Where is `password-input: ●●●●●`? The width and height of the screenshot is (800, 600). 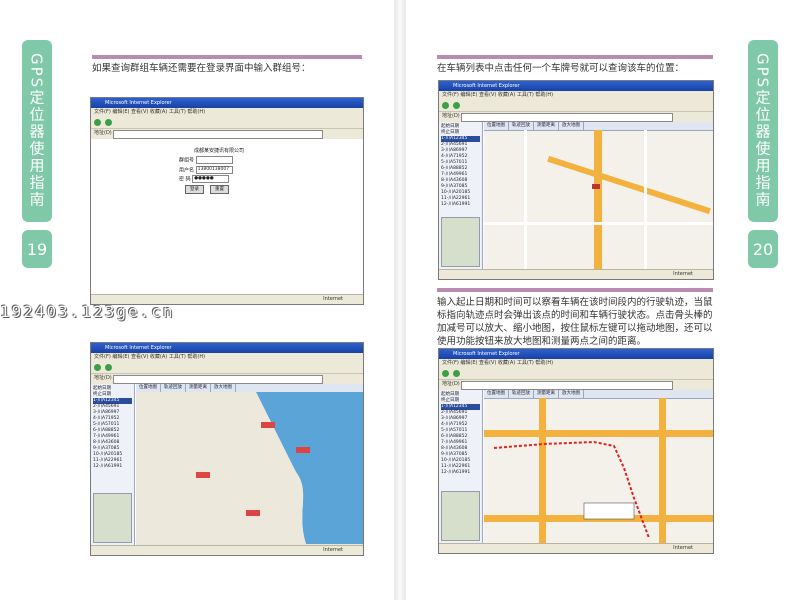
password-input: ●●●●● is located at coordinates (211, 179).